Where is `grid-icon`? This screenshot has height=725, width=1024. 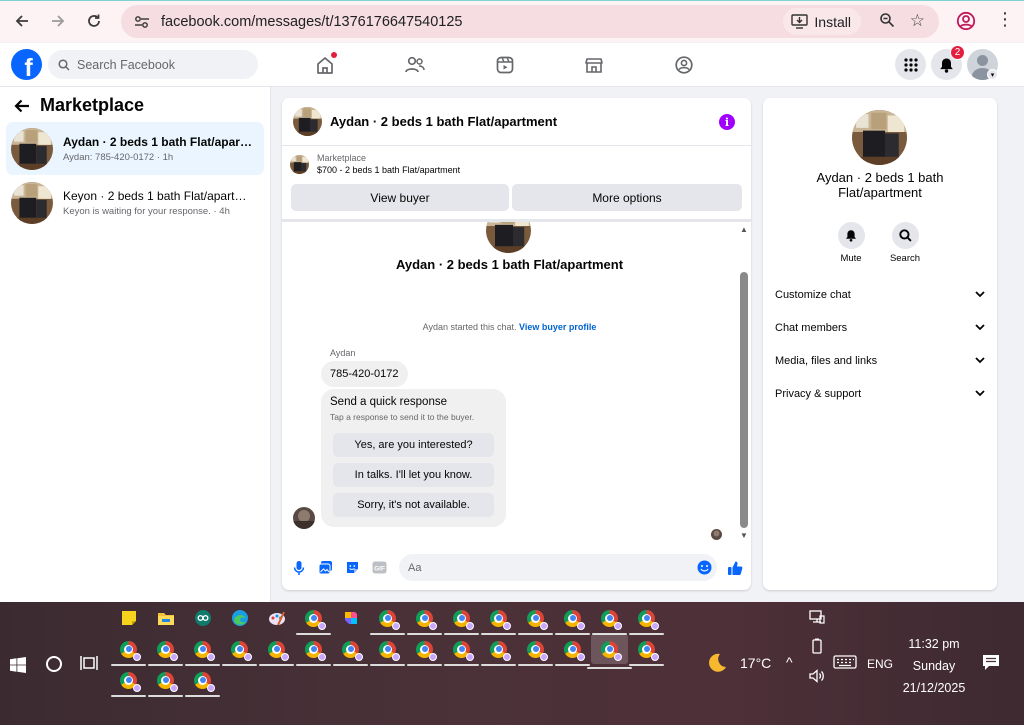
grid-icon is located at coordinates (910, 64).